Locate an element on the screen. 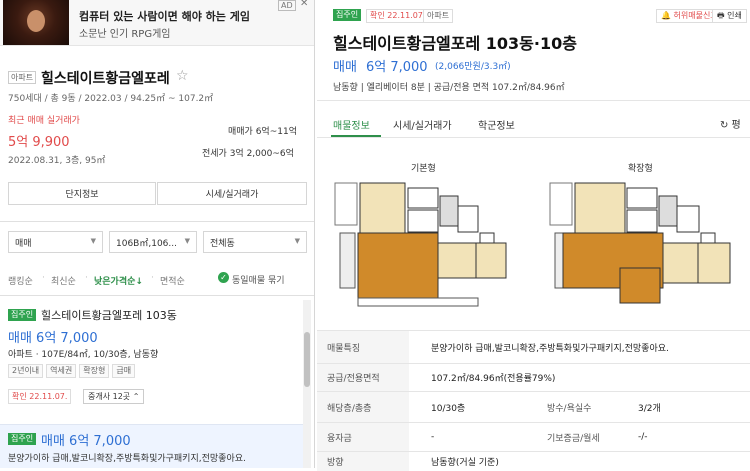 This screenshot has height=471, width=750. ad-title: 컴퓨터 있는 사람이면 해야 하는 게임 is located at coordinates (164, 16).